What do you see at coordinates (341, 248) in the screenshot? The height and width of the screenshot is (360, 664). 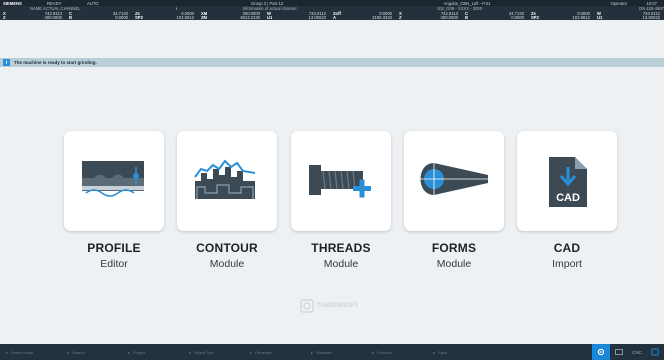 I see `threads-title: THREADS` at bounding box center [341, 248].